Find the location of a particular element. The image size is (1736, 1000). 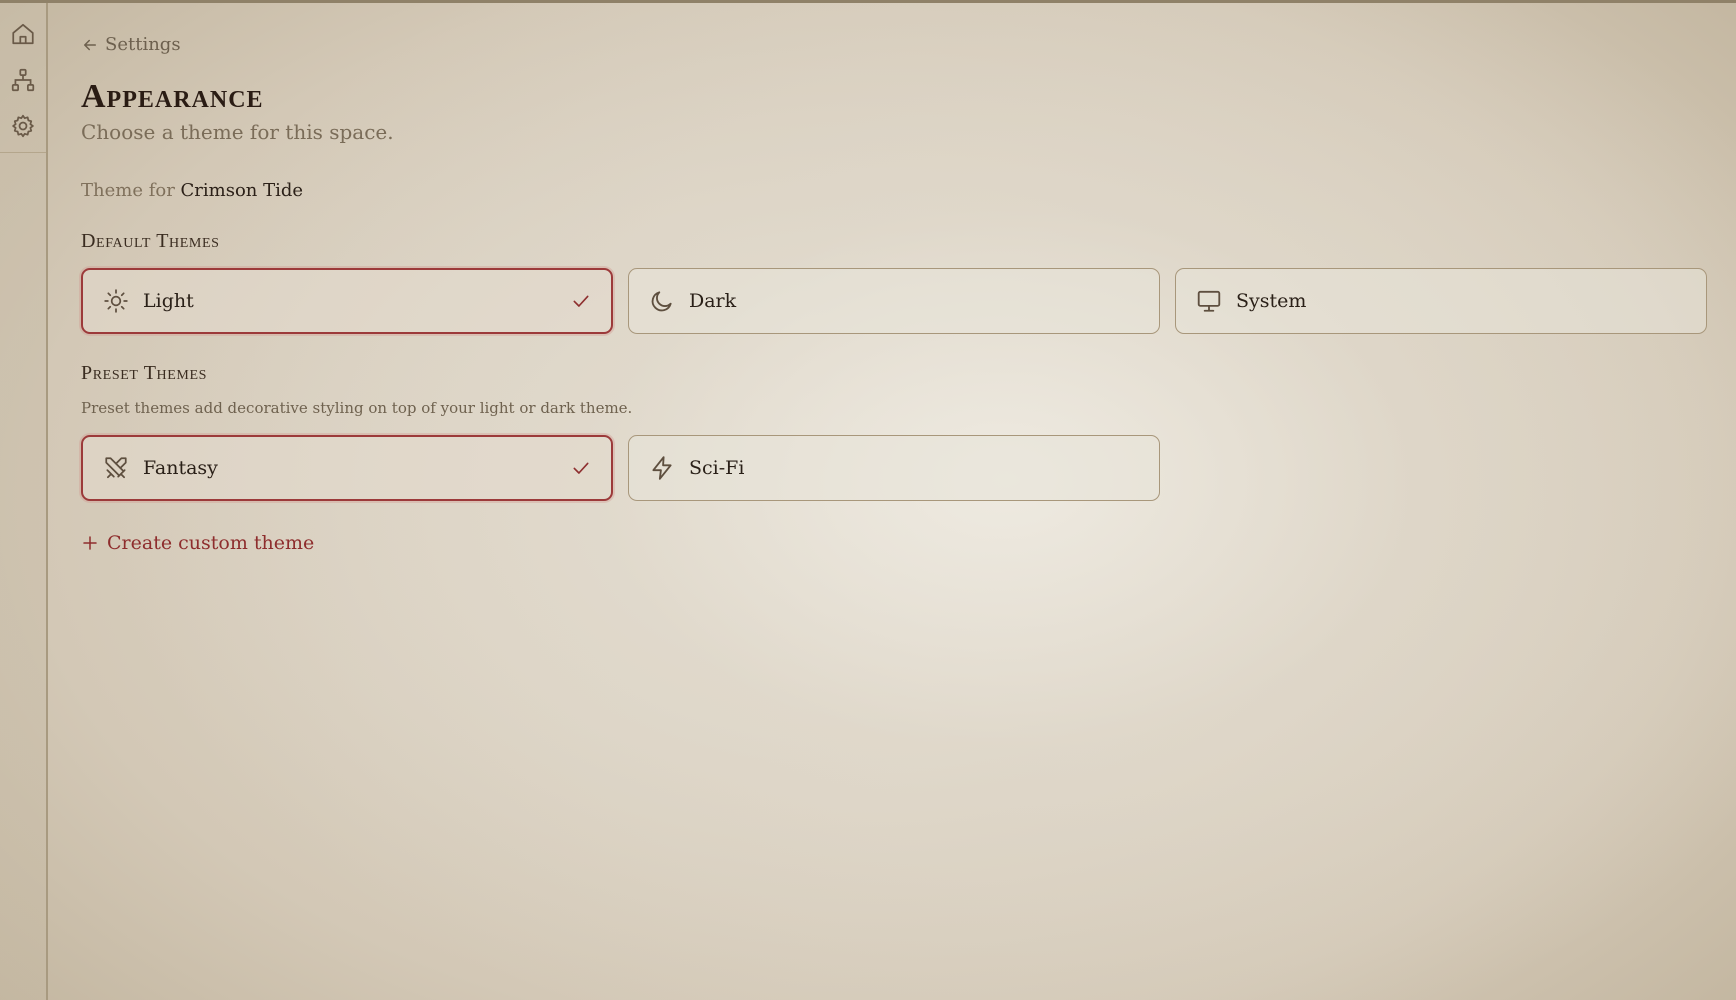

theme-option-system: System is located at coordinates (1441, 301).